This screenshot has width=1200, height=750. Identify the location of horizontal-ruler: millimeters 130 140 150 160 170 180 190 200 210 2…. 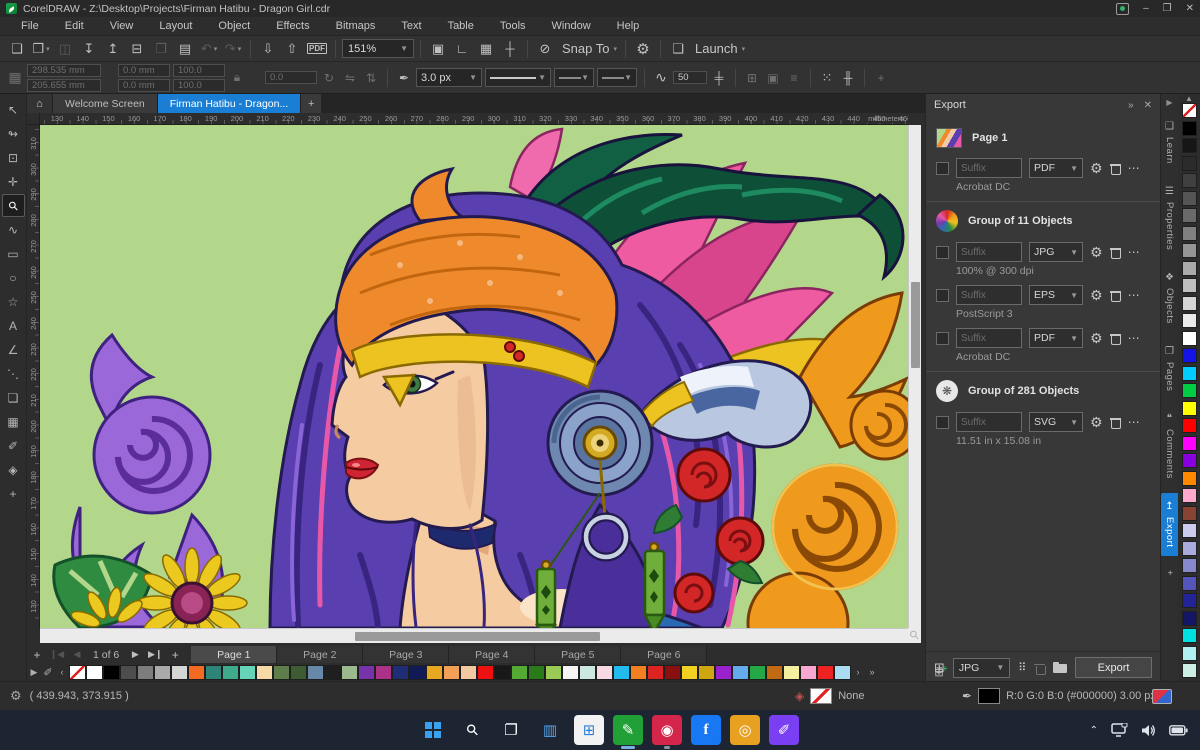
(474, 119).